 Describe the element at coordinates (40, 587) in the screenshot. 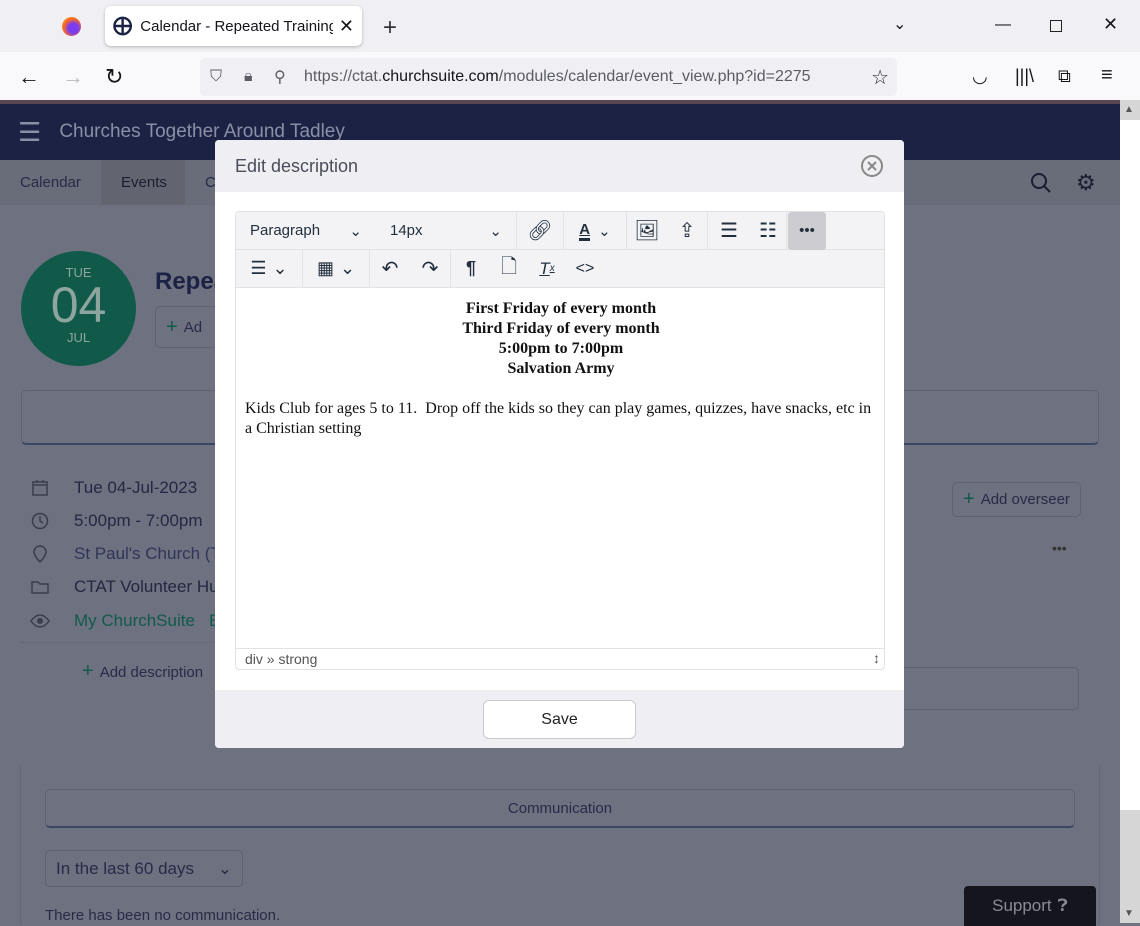

I see `folder-icon` at that location.